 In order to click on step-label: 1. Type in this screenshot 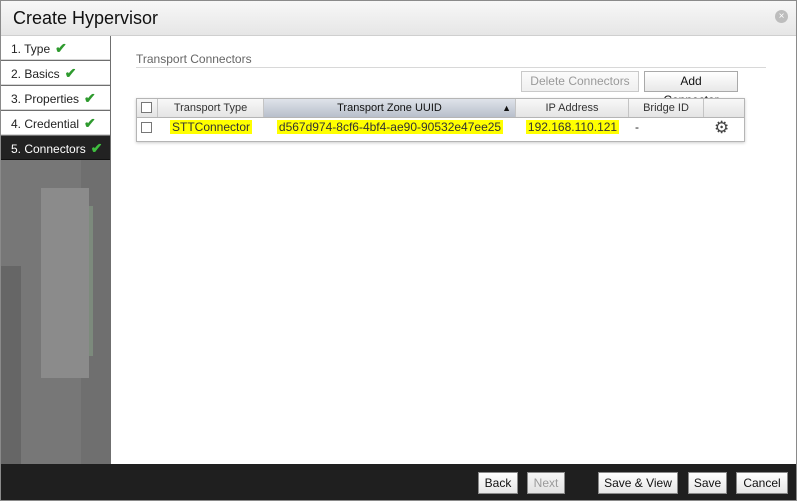, I will do `click(31, 49)`.